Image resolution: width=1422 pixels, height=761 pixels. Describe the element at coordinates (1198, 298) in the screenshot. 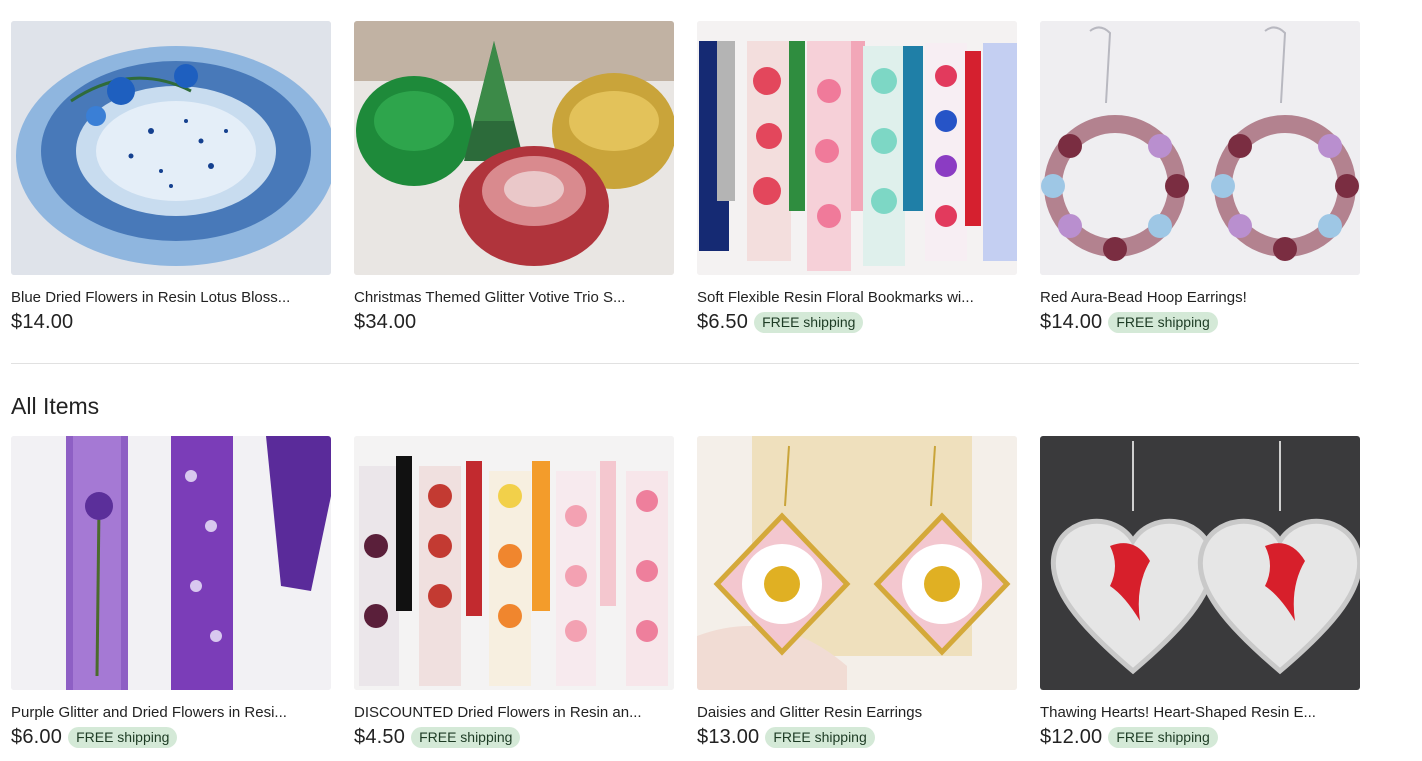

I see `listing-title: Red Aura-Bead Hoop Earrings!` at that location.